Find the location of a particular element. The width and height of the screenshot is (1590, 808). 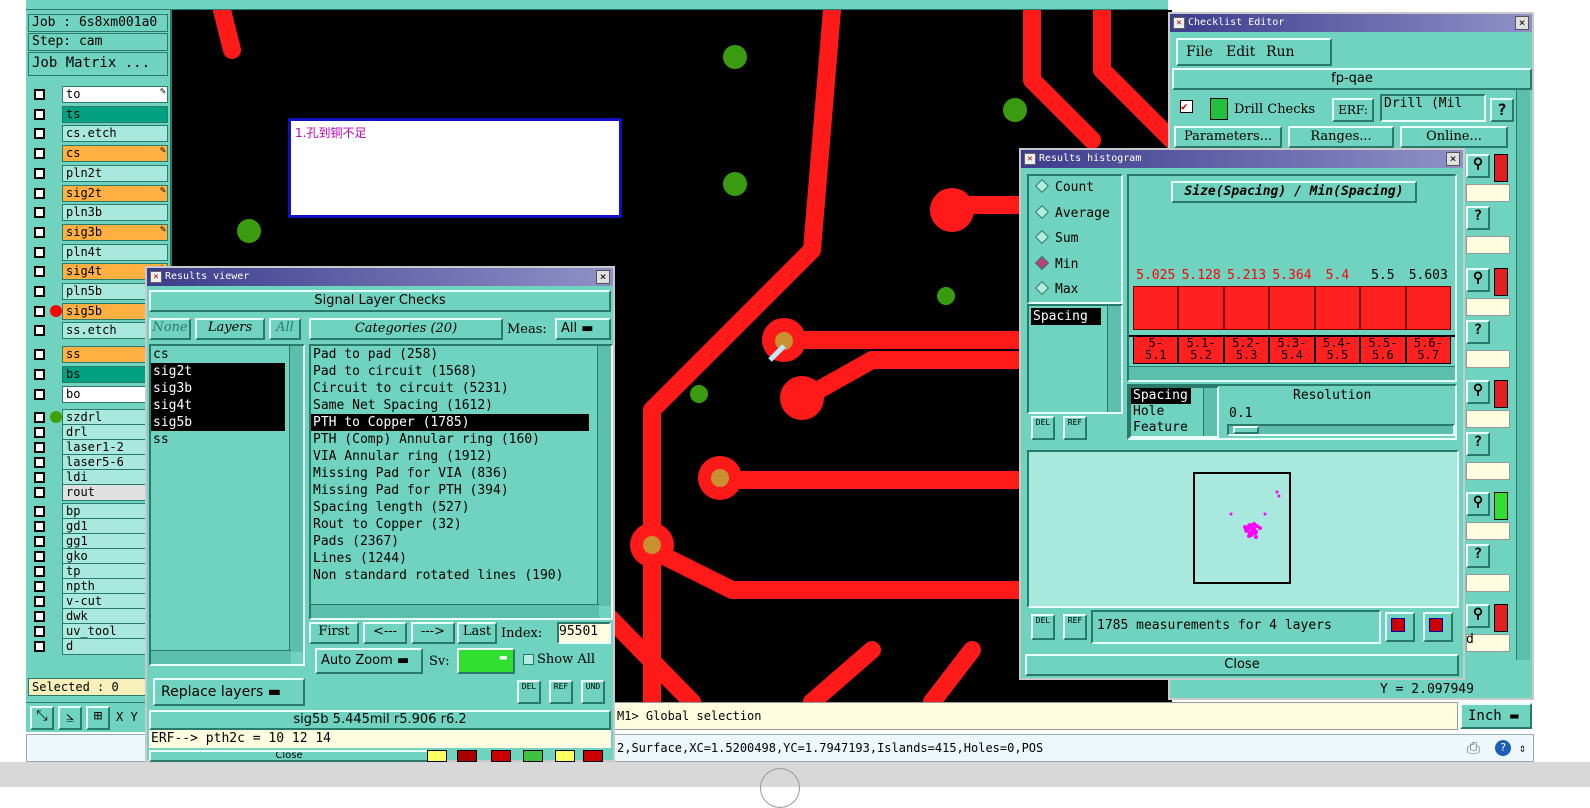

layer-list-item: sig5b is located at coordinates (218, 422).